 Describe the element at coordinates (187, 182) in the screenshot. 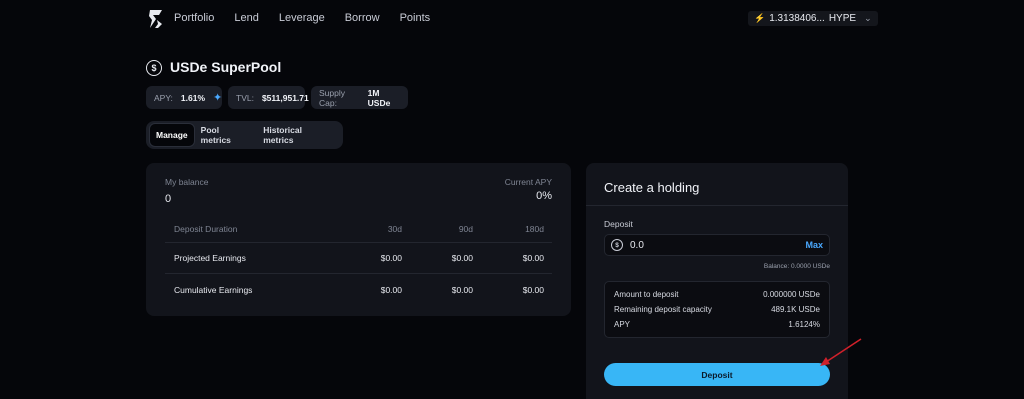

I see `my-balance-label: My balance` at that location.